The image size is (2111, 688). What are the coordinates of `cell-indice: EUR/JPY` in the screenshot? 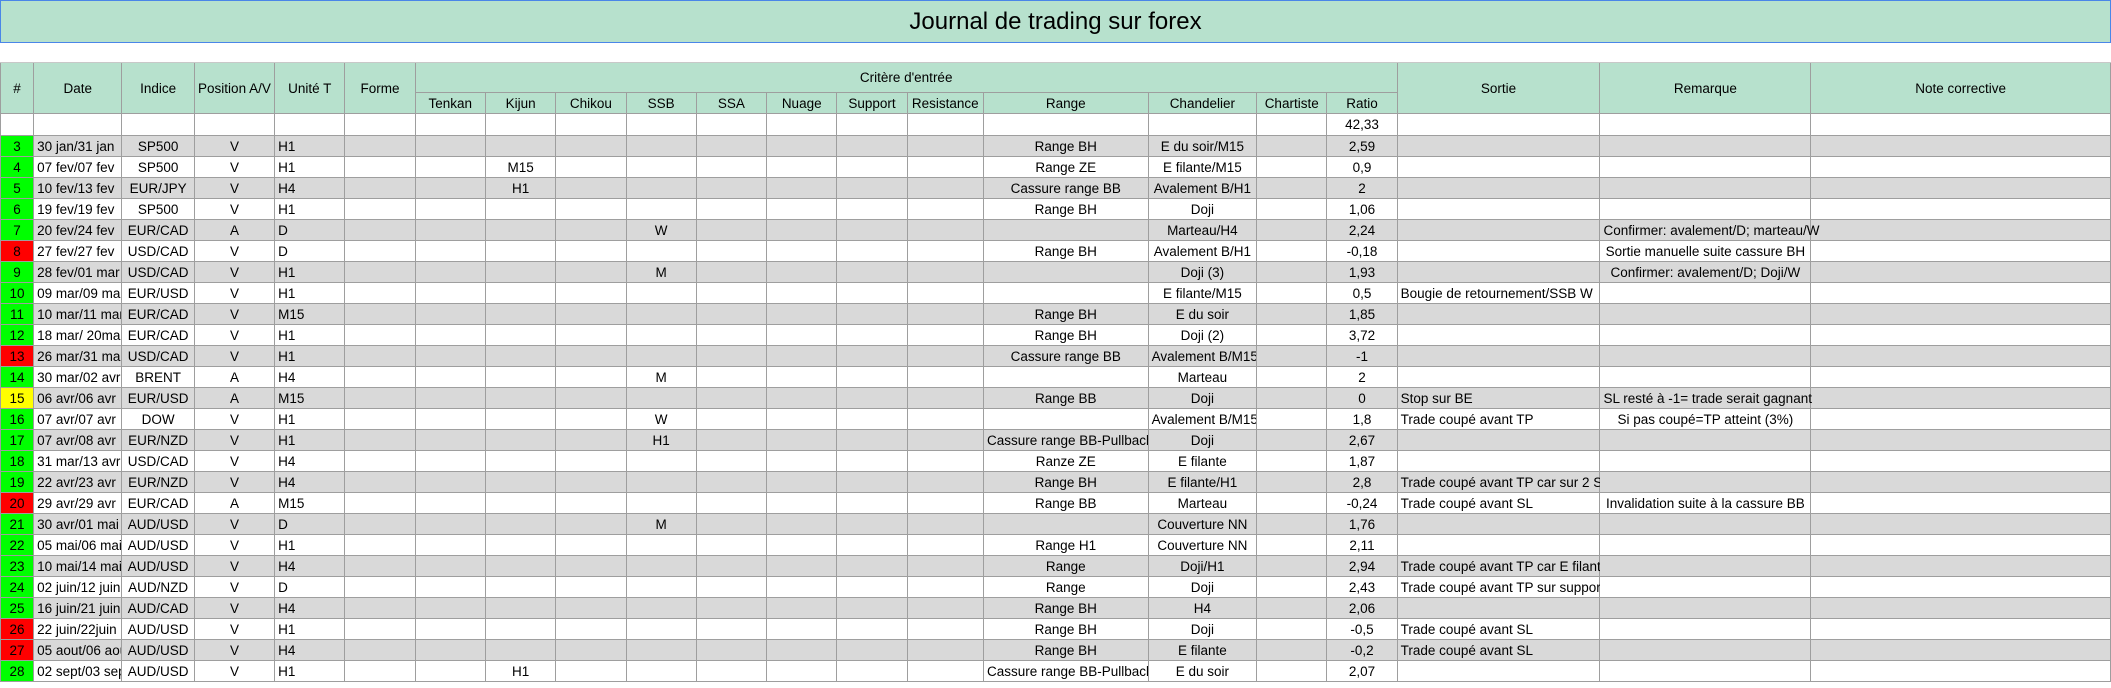 It's located at (158, 188).